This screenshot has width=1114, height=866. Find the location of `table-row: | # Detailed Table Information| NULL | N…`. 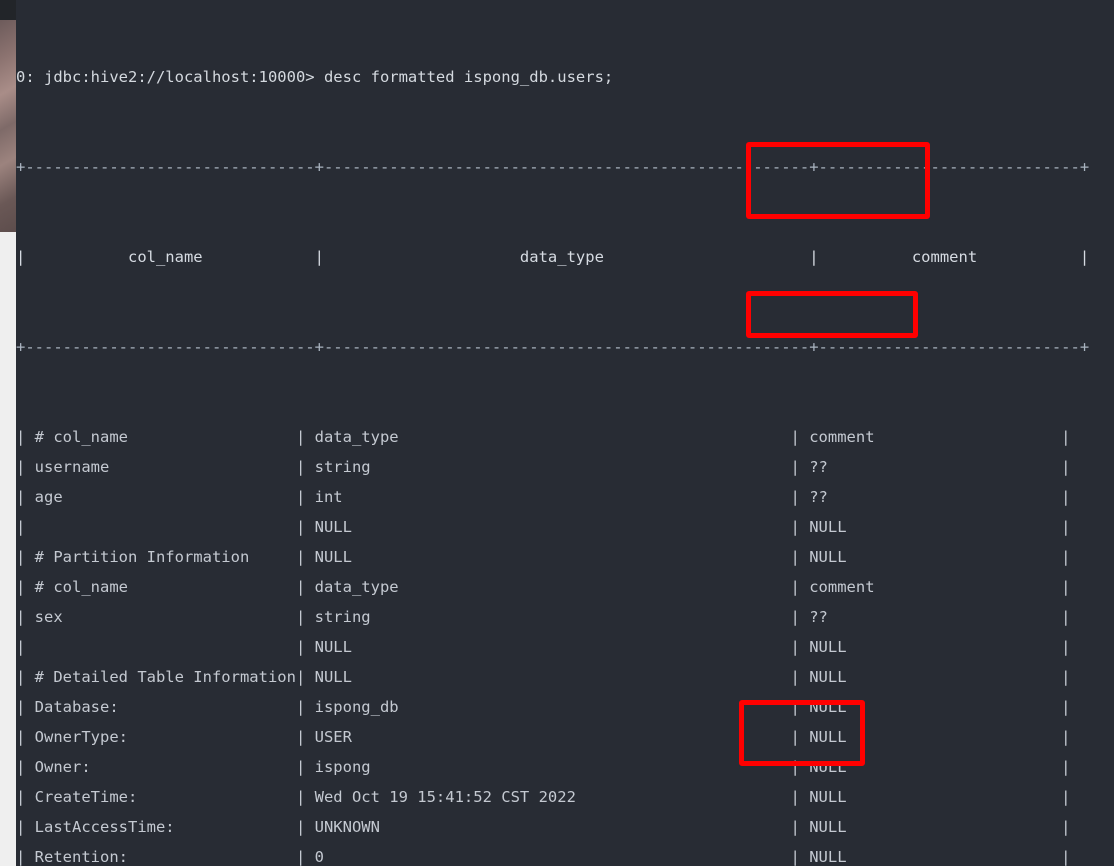

table-row: | # Detailed Table Information| NULL | N… is located at coordinates (543, 677).